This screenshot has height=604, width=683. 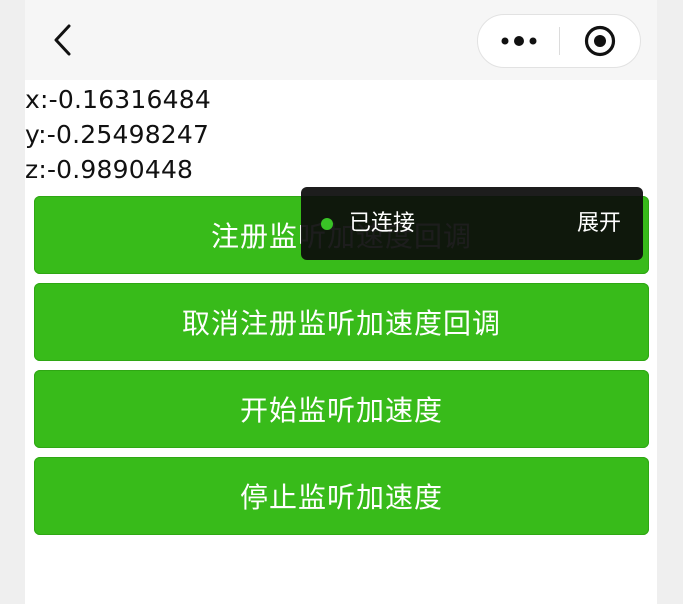 What do you see at coordinates (341, 496) in the screenshot?
I see `stop-accelerometer-button: 停止监听加速度` at bounding box center [341, 496].